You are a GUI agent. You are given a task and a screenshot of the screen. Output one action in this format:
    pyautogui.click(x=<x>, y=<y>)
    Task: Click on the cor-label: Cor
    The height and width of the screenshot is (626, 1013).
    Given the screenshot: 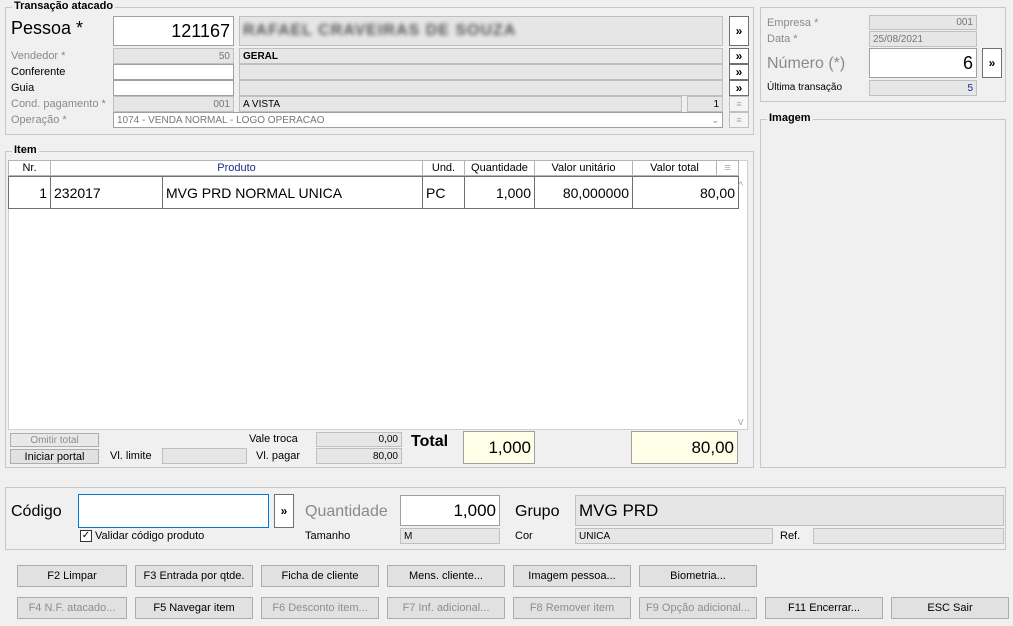 What is the action you would take?
    pyautogui.click(x=524, y=536)
    